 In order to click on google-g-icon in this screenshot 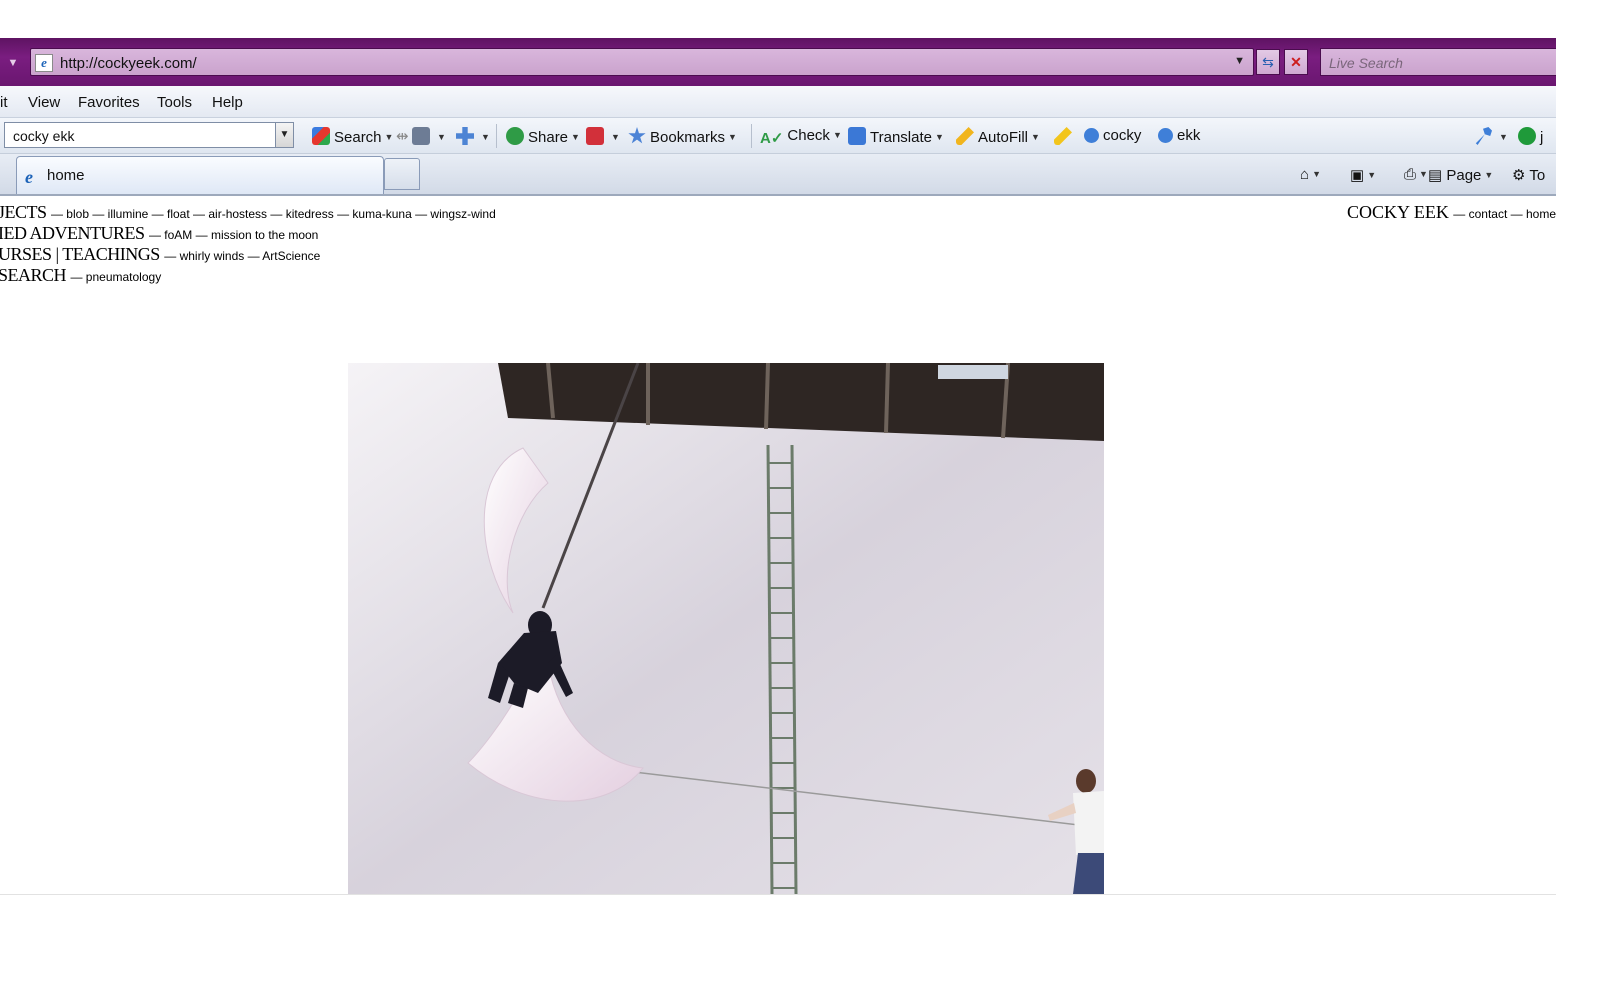, I will do `click(321, 136)`.